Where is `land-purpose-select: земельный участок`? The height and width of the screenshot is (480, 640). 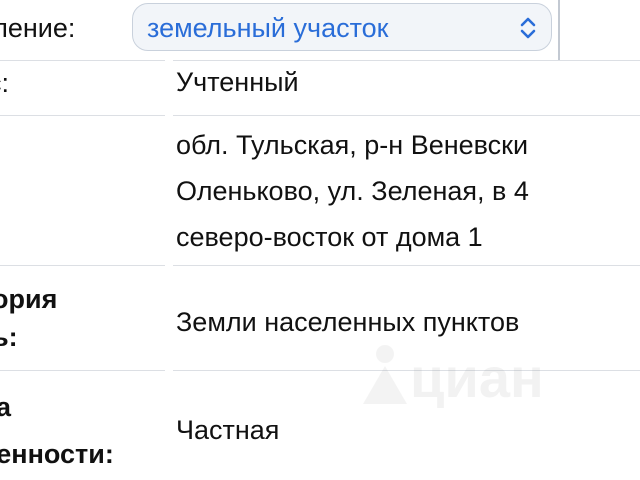 land-purpose-select: земельный участок is located at coordinates (342, 27).